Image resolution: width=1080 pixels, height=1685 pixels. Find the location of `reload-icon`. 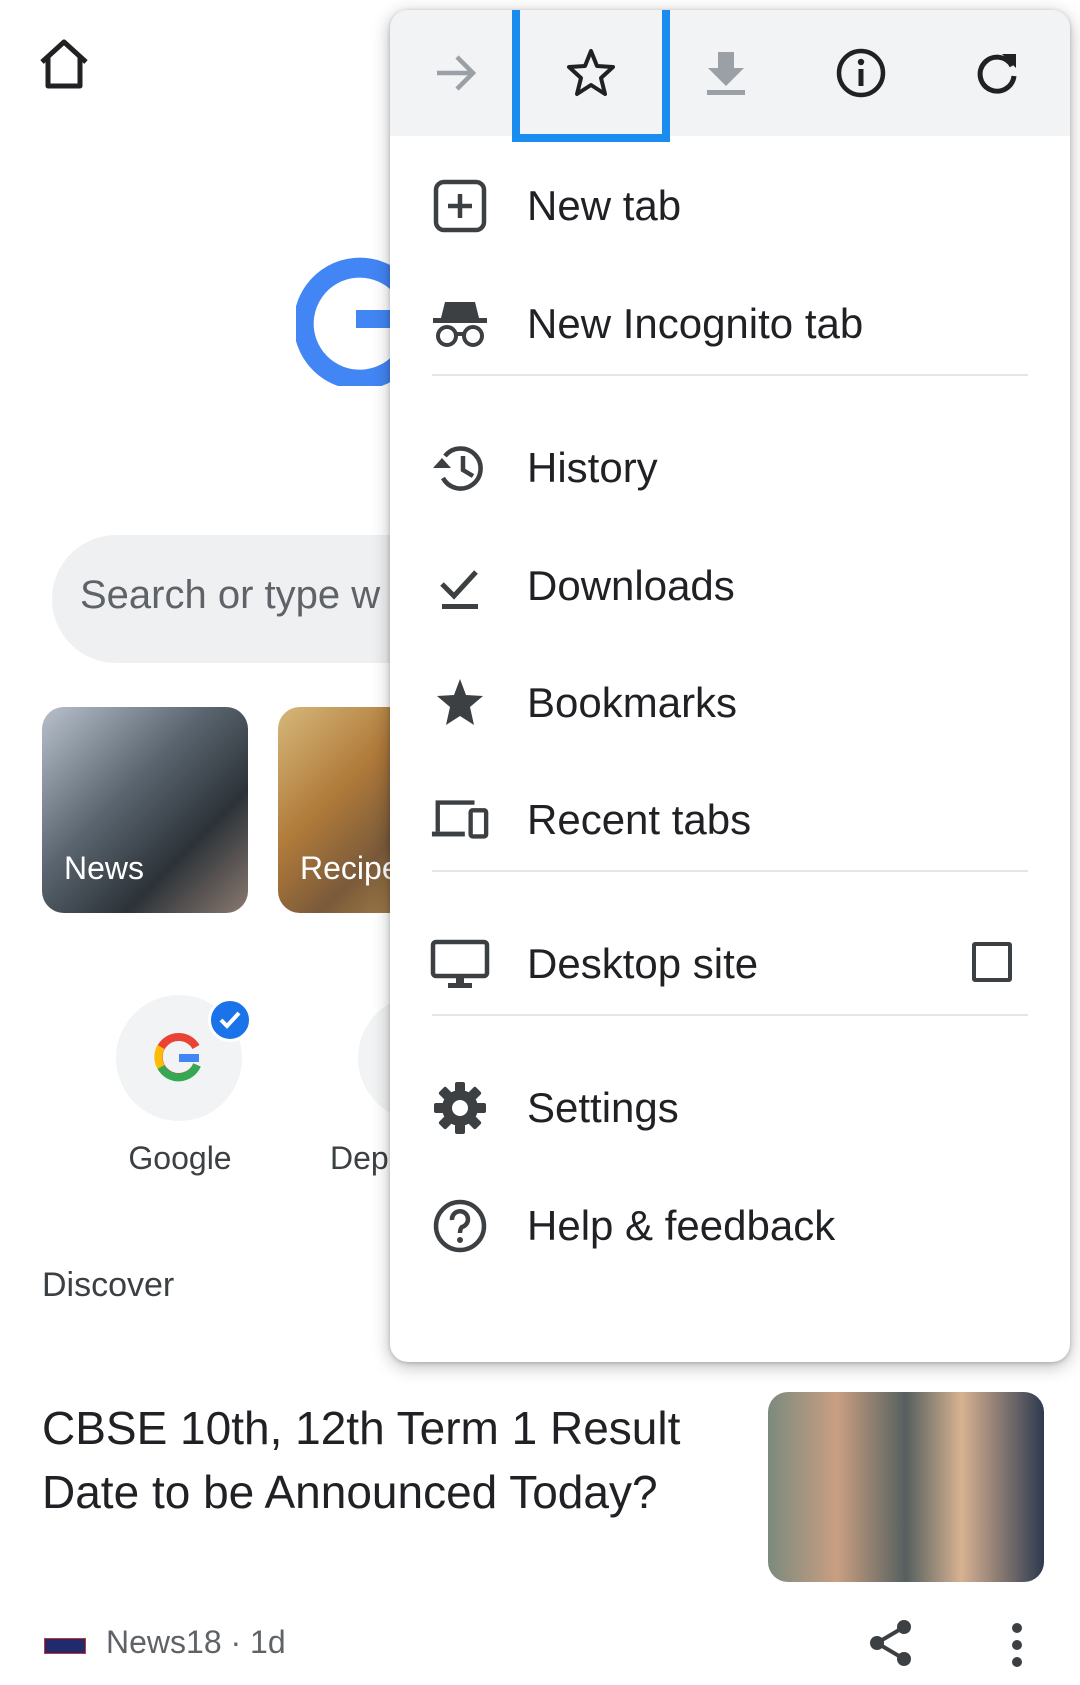

reload-icon is located at coordinates (997, 74).